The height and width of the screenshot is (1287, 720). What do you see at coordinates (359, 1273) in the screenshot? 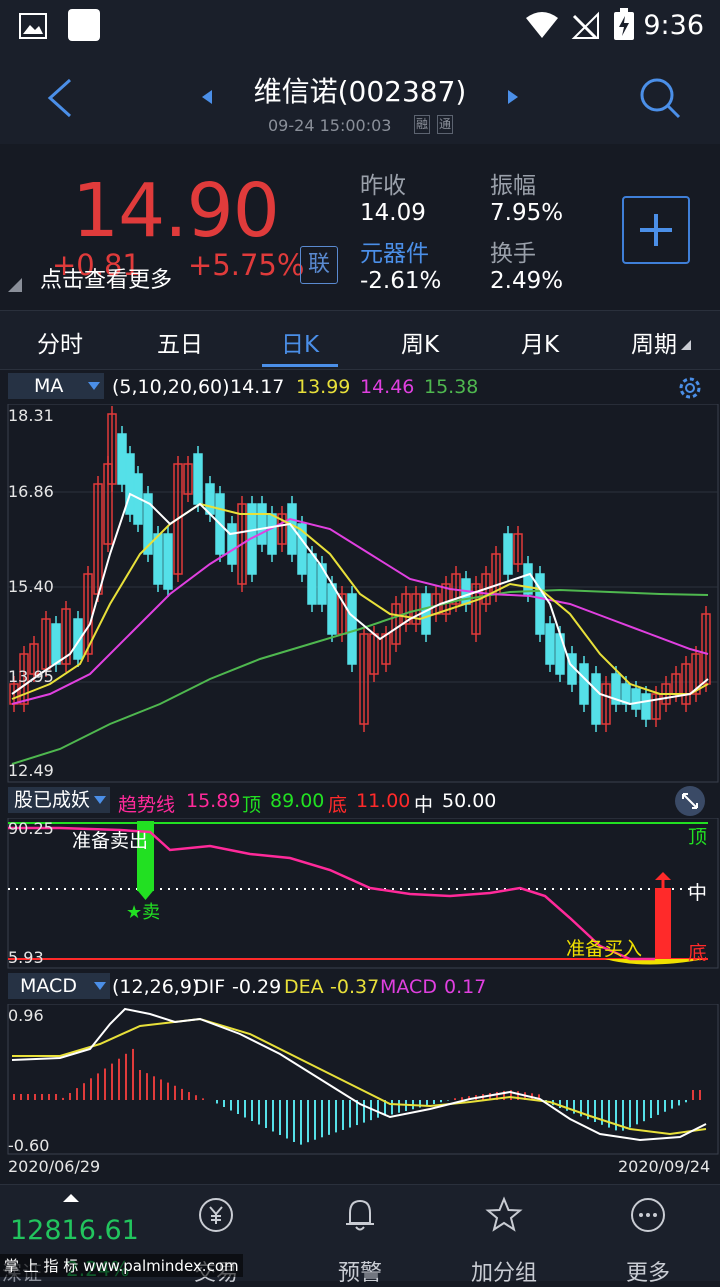
I see `nav-alert-label: 预警` at bounding box center [359, 1273].